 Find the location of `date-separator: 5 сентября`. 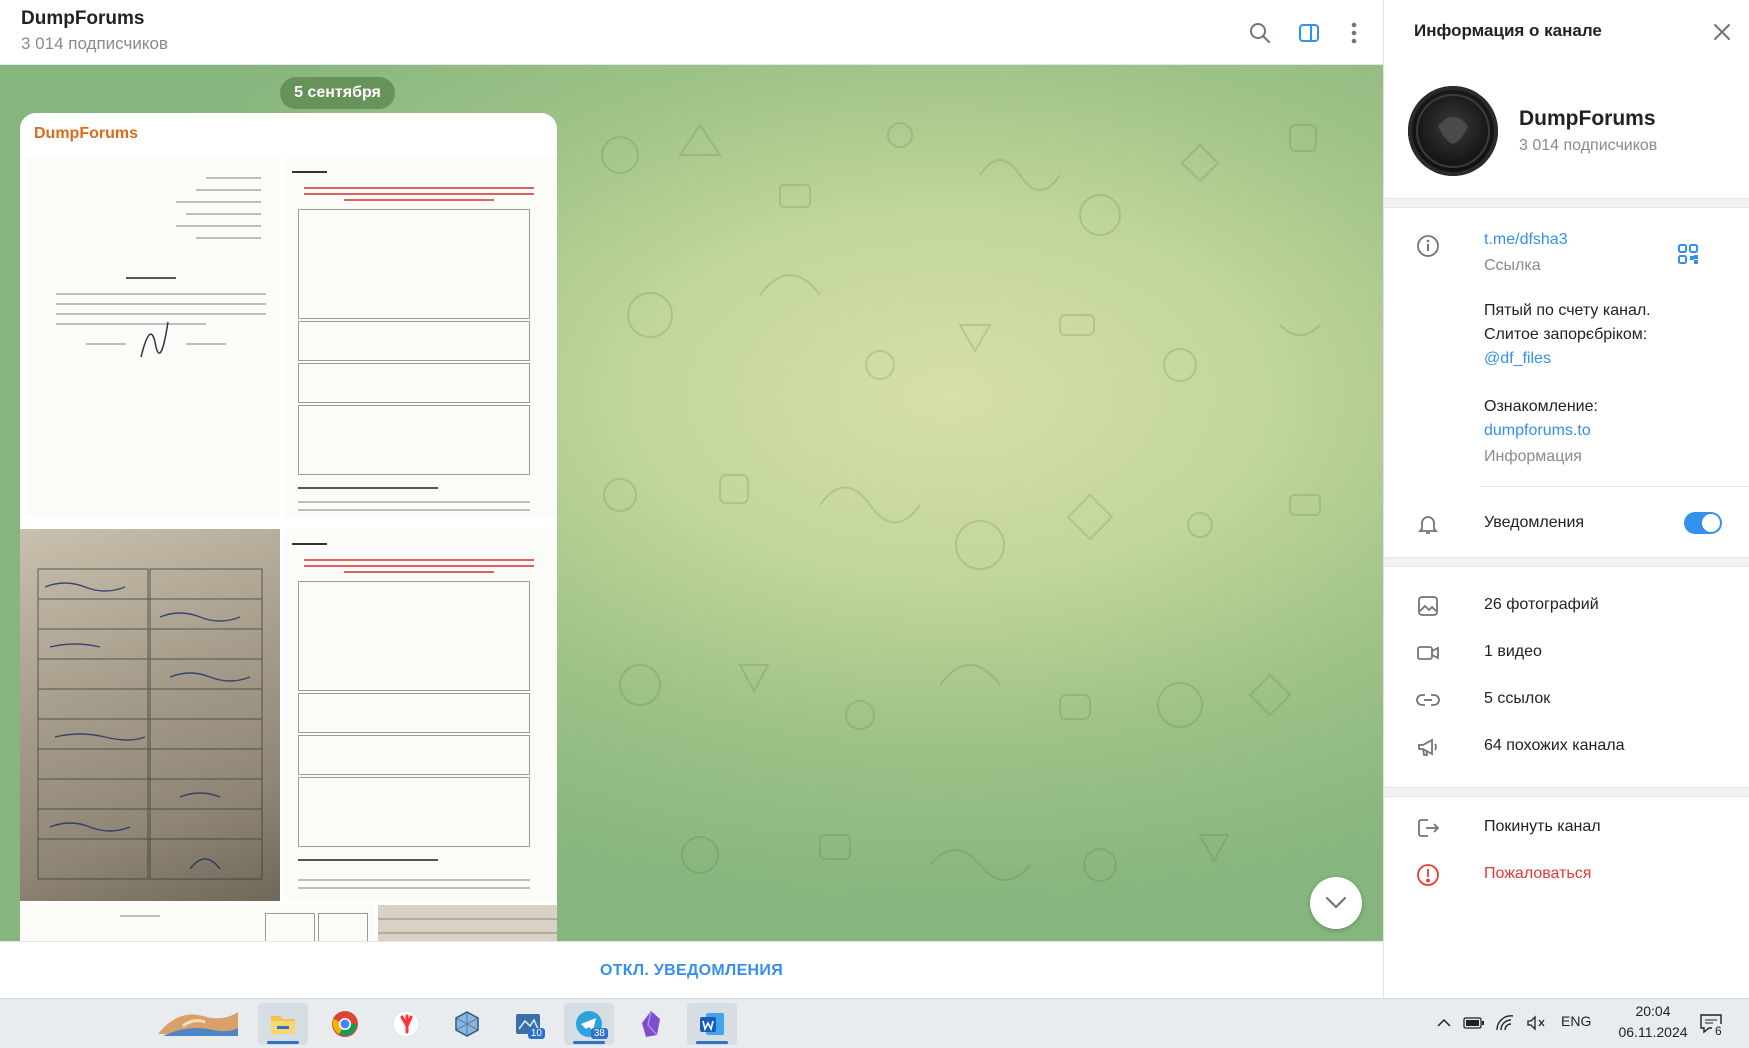

date-separator: 5 сентября is located at coordinates (337, 93).